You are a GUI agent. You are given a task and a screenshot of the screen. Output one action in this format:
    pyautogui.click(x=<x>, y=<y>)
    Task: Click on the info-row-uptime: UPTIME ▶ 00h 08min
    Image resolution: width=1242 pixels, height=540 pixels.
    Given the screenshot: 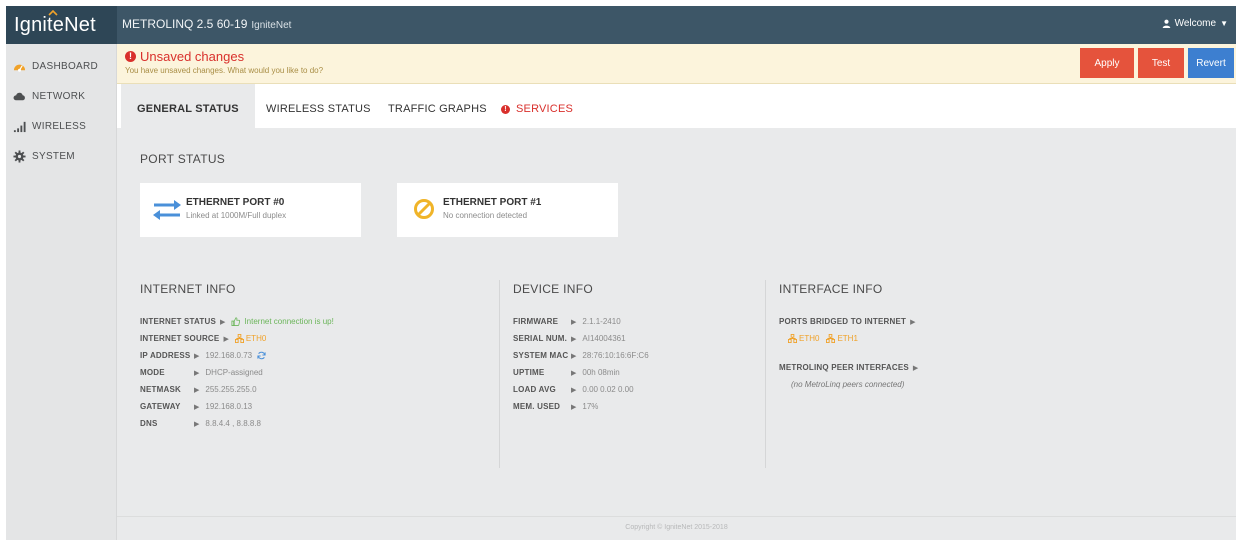 What is the action you would take?
    pyautogui.click(x=566, y=372)
    